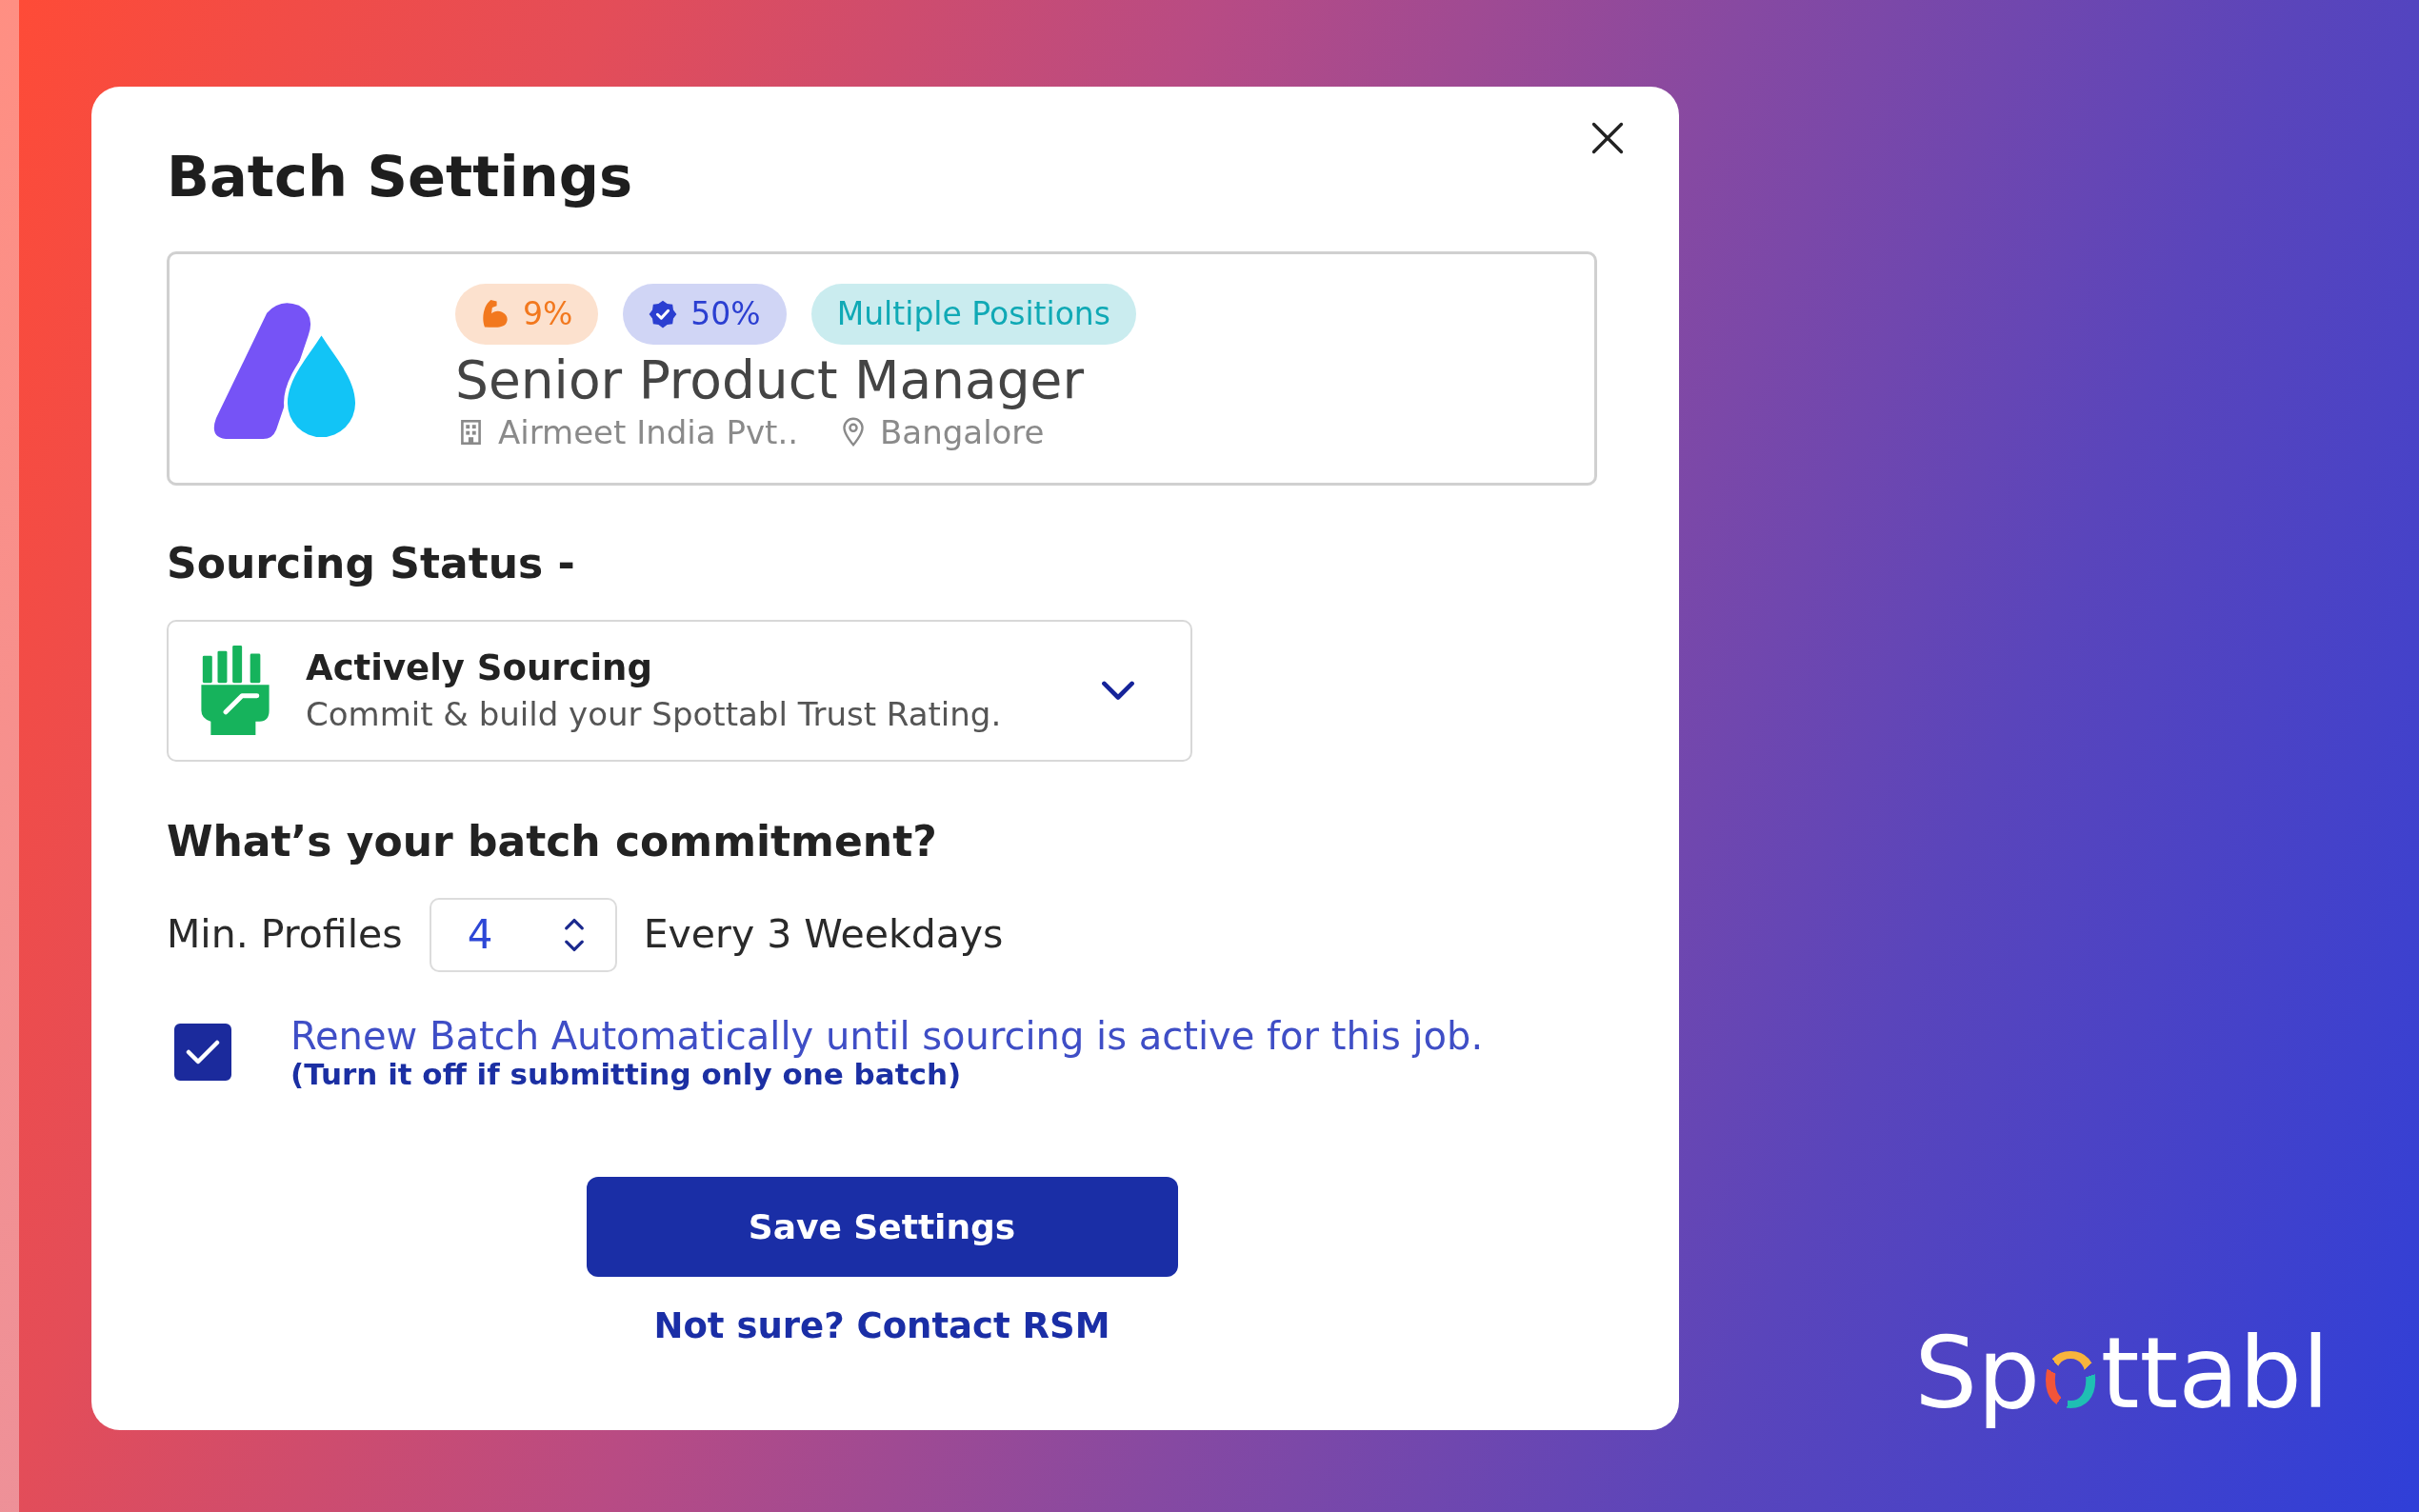  Describe the element at coordinates (881, 1326) in the screenshot. I see `contact-rsm-link: Not sure? Contact RSM` at that location.